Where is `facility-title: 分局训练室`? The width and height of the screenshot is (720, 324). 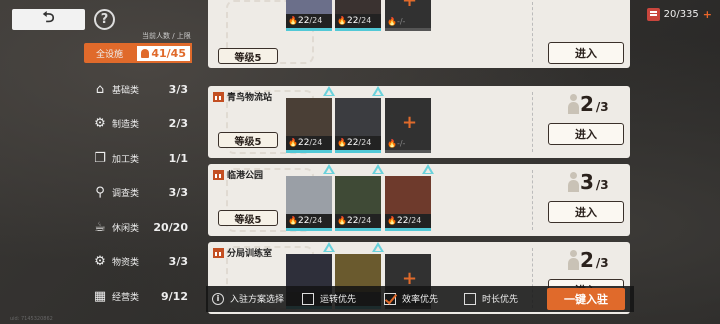
facility-title: 分局训练室 is located at coordinates (242, 252).